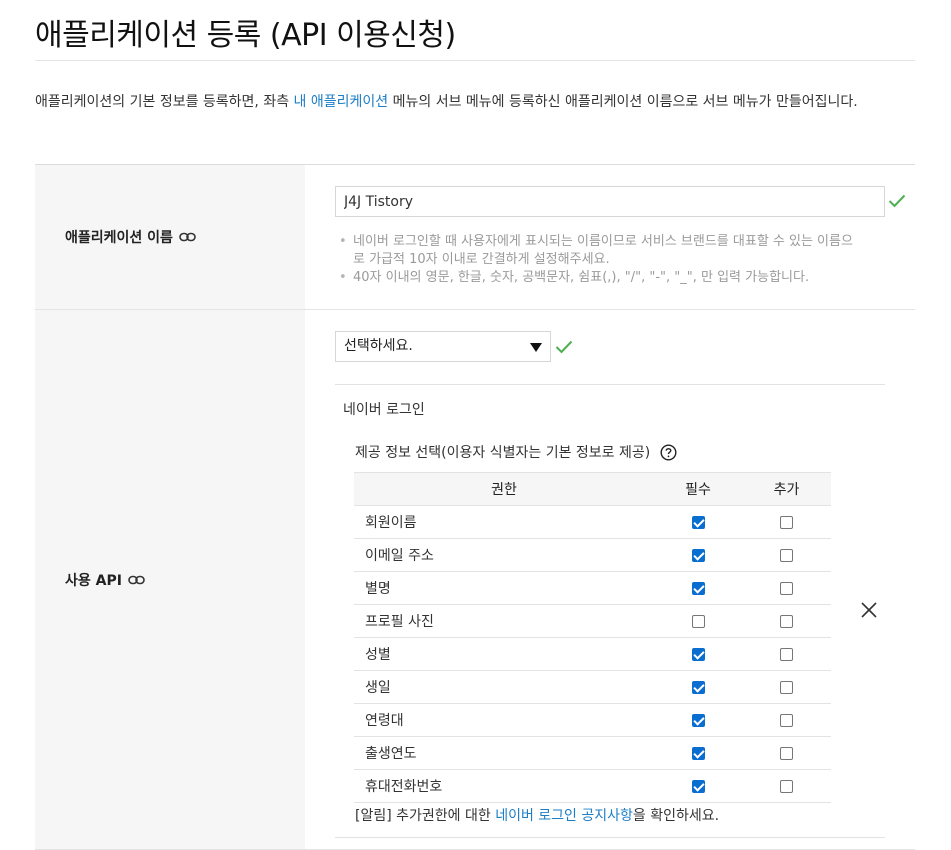 This screenshot has height=850, width=951. I want to click on perm-heading-text: 제공 정보 선택(이용자 식별자는 기본 정보로 제공), so click(503, 453).